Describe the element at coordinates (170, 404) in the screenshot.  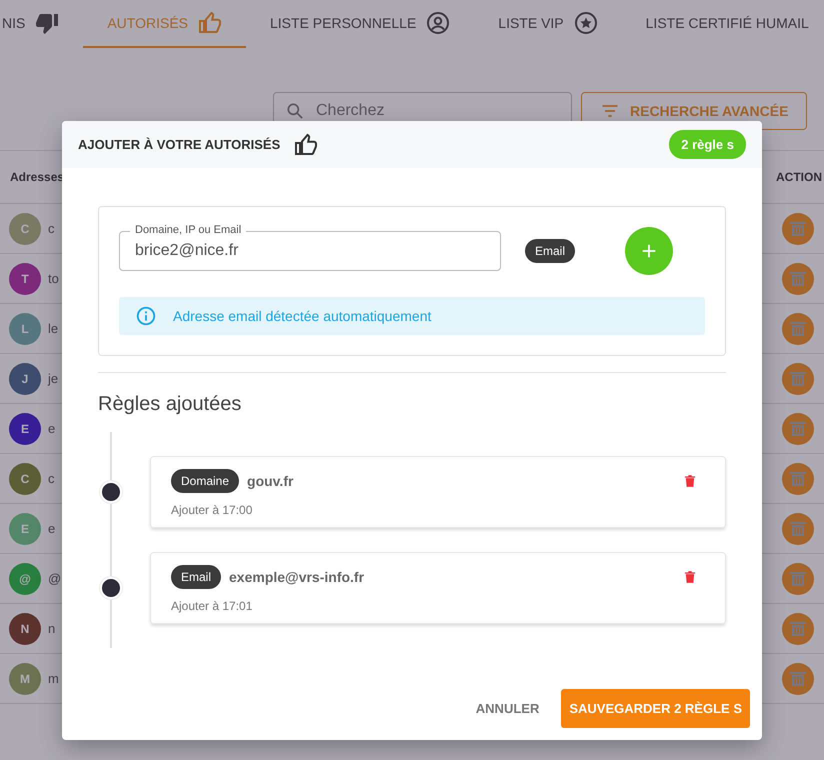
I see `section-heading: Règles ajoutées` at that location.